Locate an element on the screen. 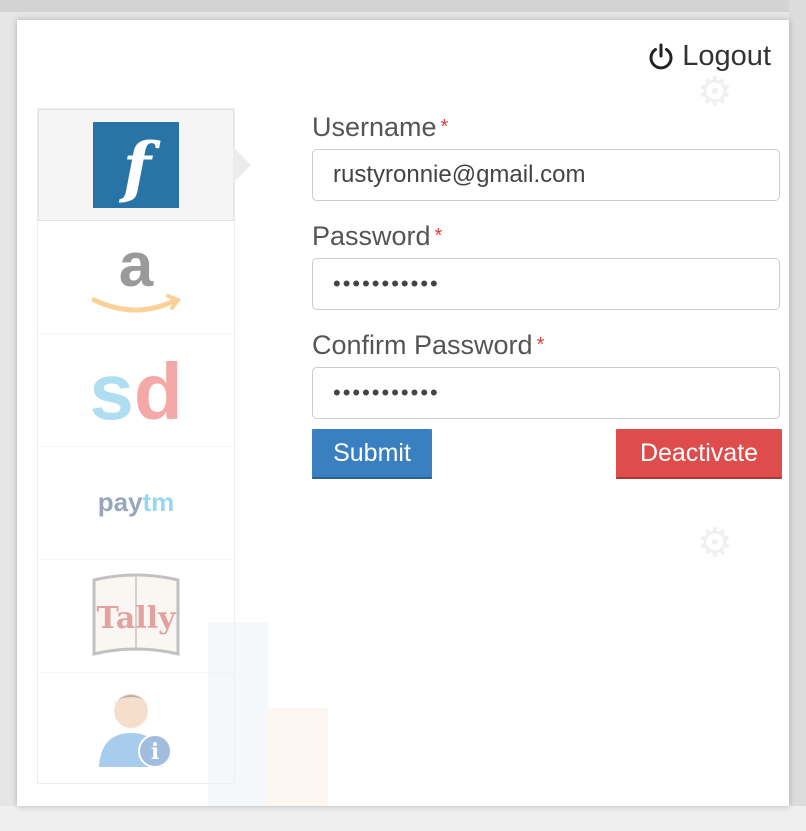 This screenshot has height=831, width=806. username-label: Username * is located at coordinates (547, 127).